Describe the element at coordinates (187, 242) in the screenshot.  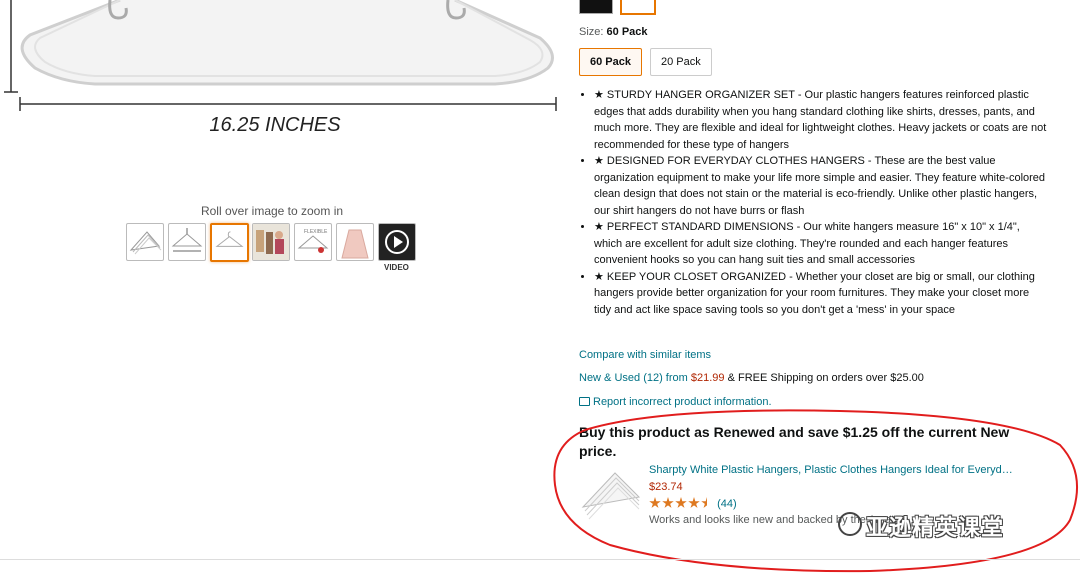
I see `thumbnail-hanger-diagram` at that location.